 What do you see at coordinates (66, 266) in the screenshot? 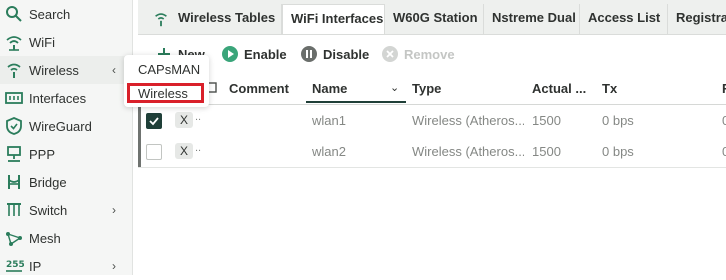
I see `sidebar-item-ip: 255 IP ›` at bounding box center [66, 266].